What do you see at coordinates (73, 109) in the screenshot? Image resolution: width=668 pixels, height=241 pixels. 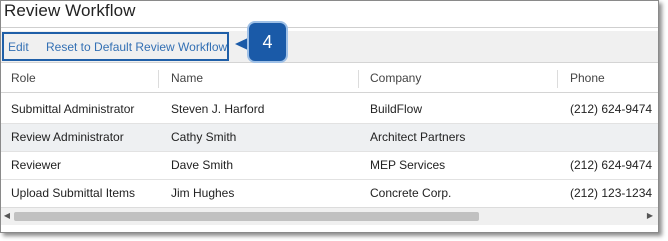 I see `cell-role: Submittal Administrator` at bounding box center [73, 109].